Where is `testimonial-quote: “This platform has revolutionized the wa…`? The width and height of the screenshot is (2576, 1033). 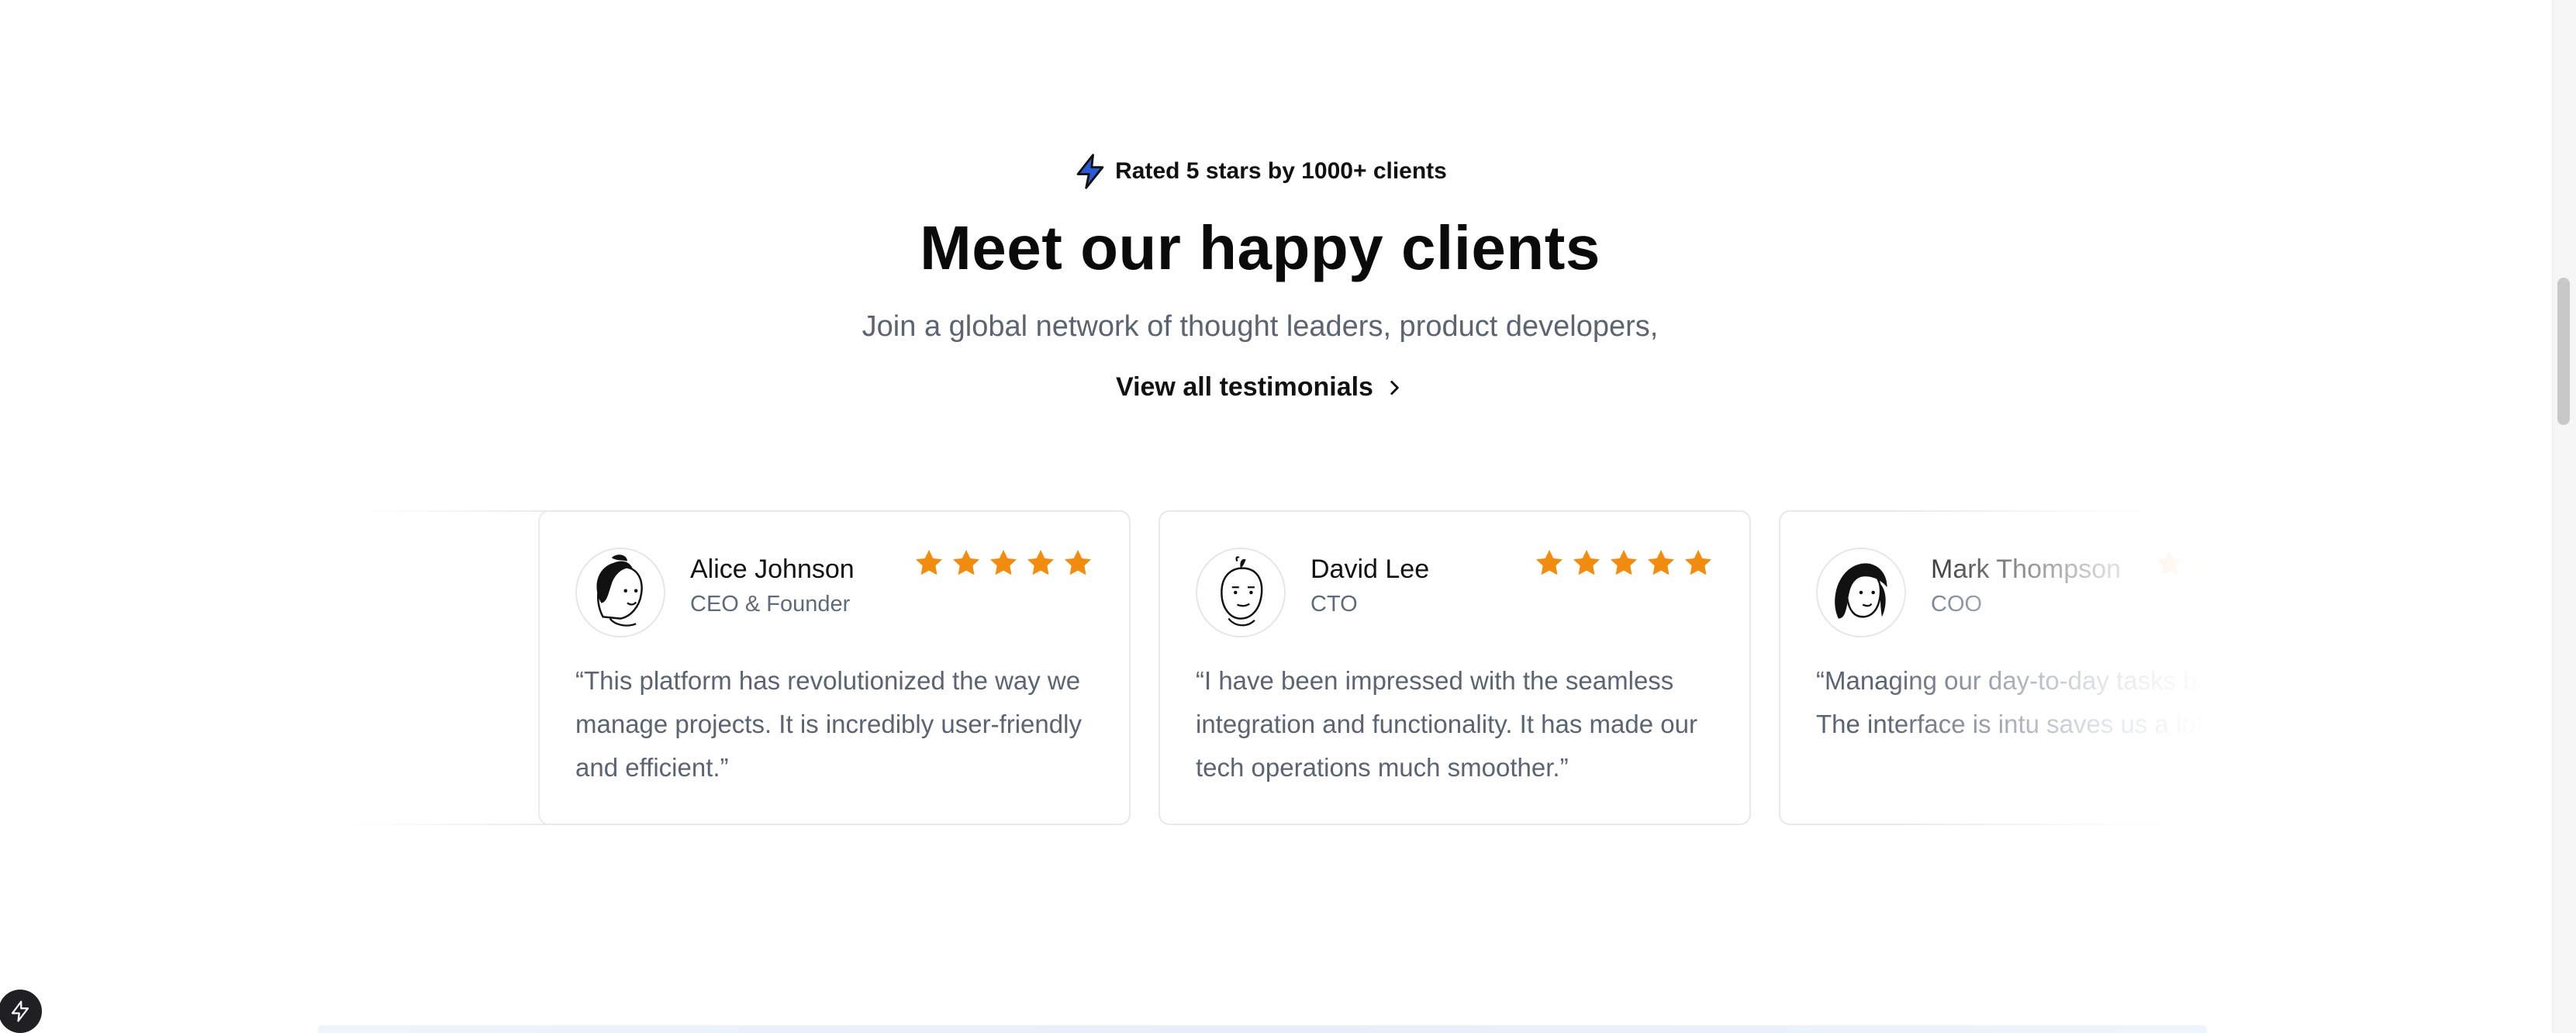
testimonial-quote: “This platform has revolutionized the wa… is located at coordinates (829, 724).